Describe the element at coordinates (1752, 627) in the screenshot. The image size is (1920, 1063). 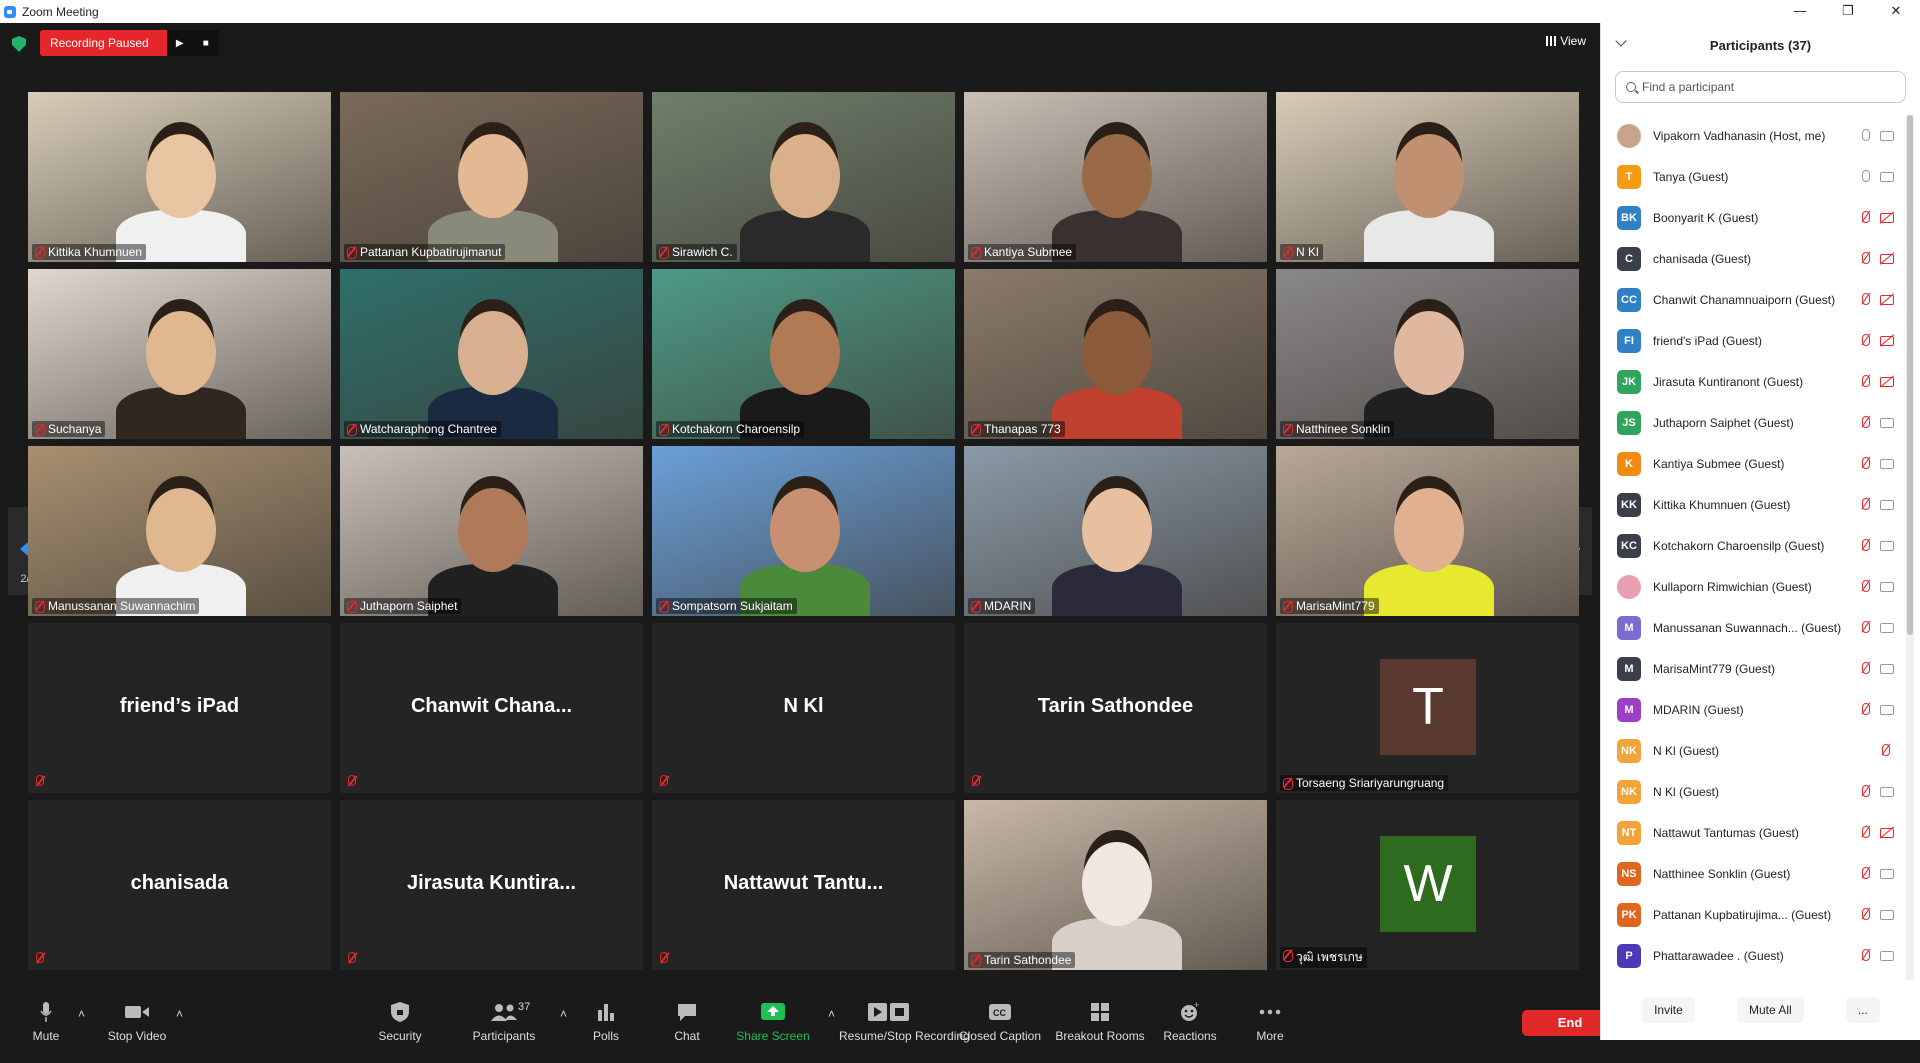
I see `participant-list-item: M Manussanan Suwannach... (Guest)` at that location.